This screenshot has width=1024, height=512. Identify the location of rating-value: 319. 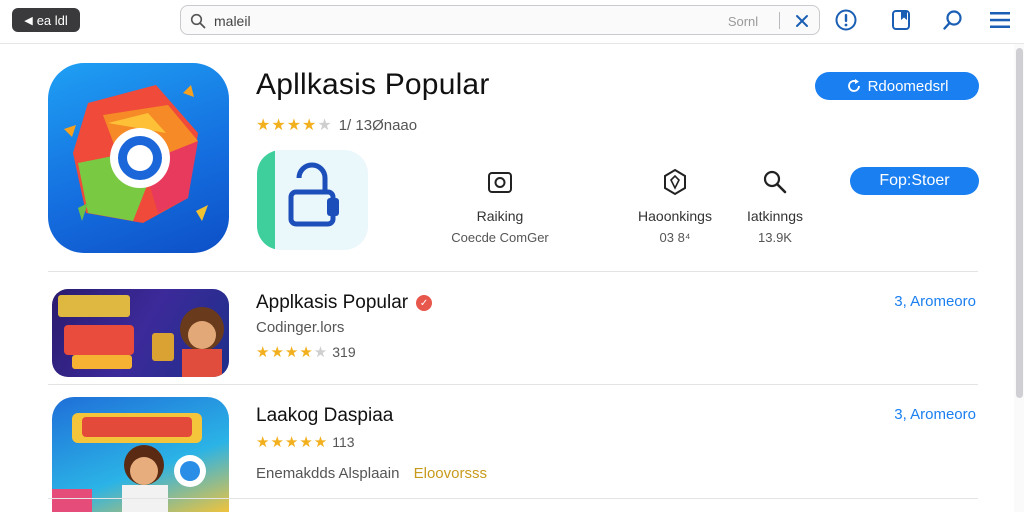
(344, 352).